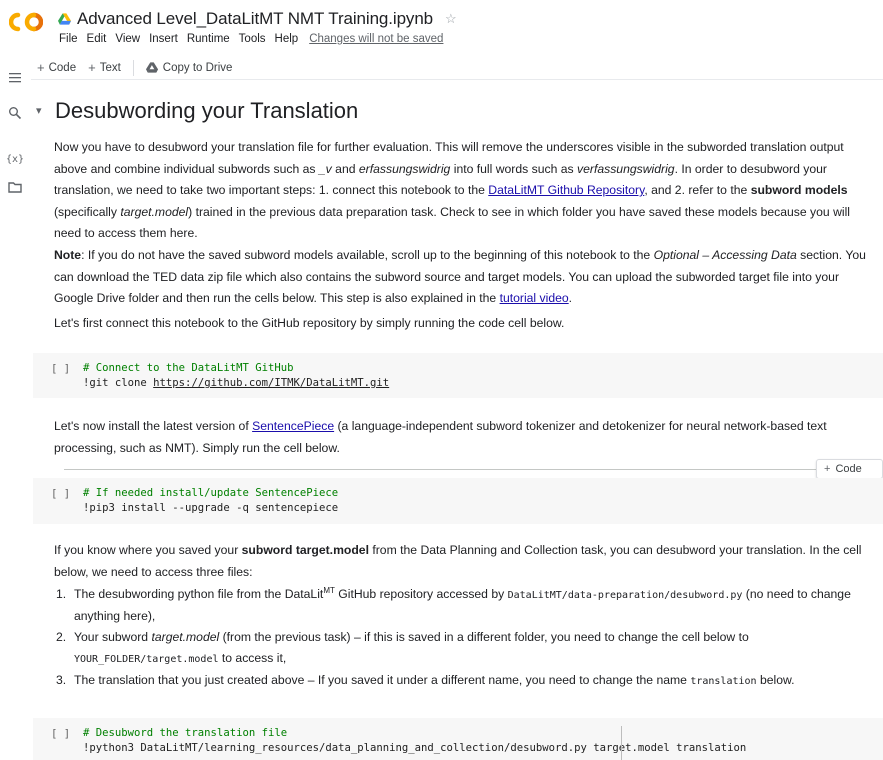  I want to click on menu-tools: Tools, so click(252, 39).